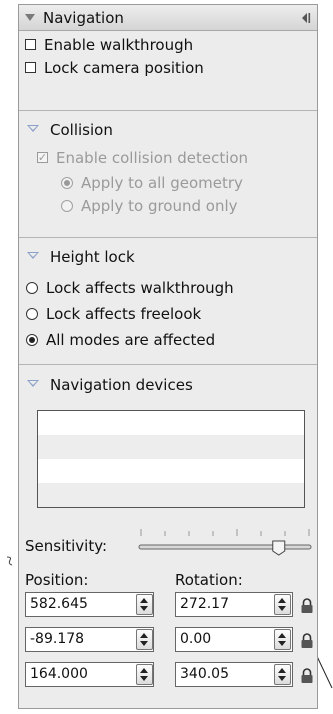 This screenshot has width=333, height=714. Describe the element at coordinates (42, 157) in the screenshot. I see `checkbox-box: ✓` at that location.